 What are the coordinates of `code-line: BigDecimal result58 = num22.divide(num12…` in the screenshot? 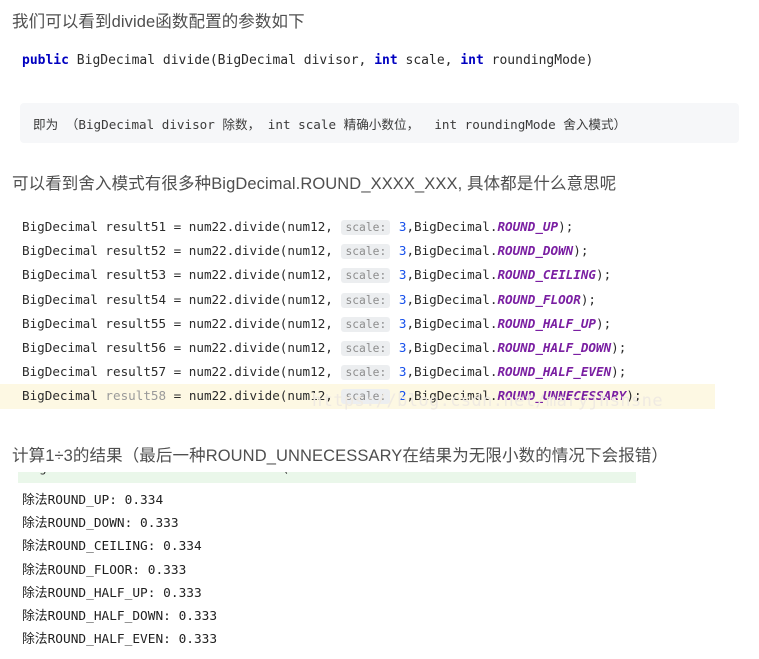 It's located at (357, 396).